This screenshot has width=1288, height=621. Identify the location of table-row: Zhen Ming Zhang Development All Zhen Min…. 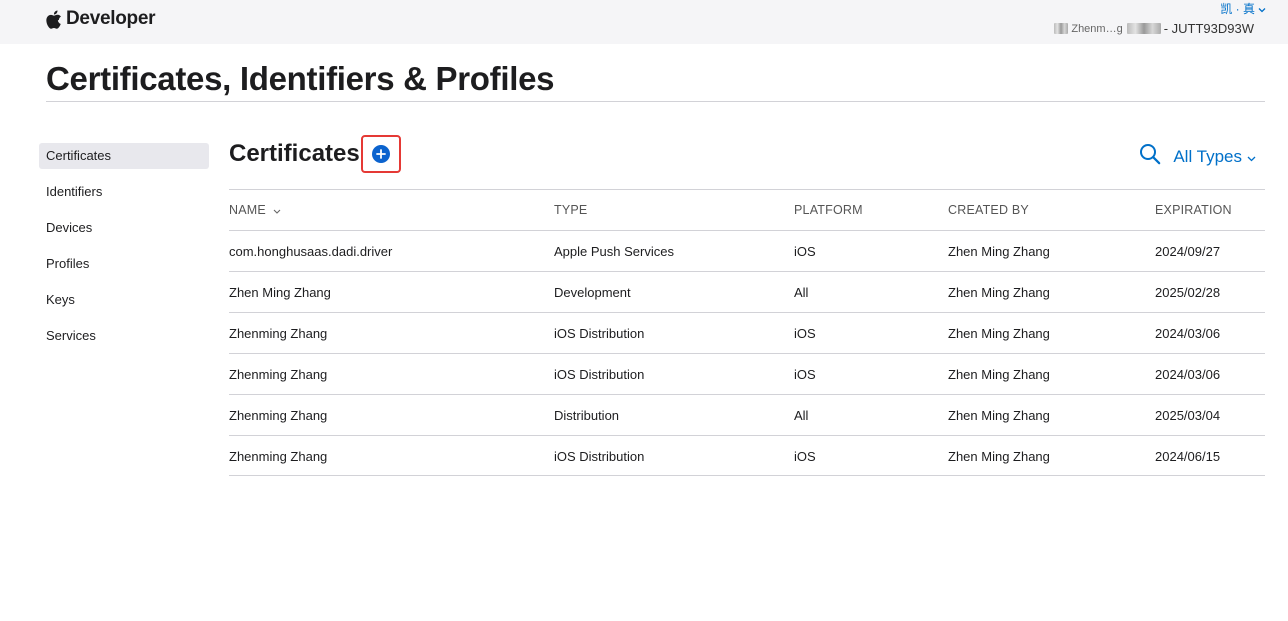
(747, 291).